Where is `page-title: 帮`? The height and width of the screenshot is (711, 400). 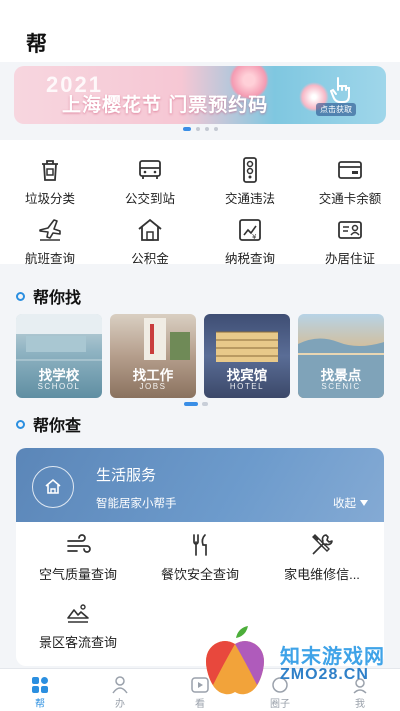 page-title: 帮 is located at coordinates (36, 44).